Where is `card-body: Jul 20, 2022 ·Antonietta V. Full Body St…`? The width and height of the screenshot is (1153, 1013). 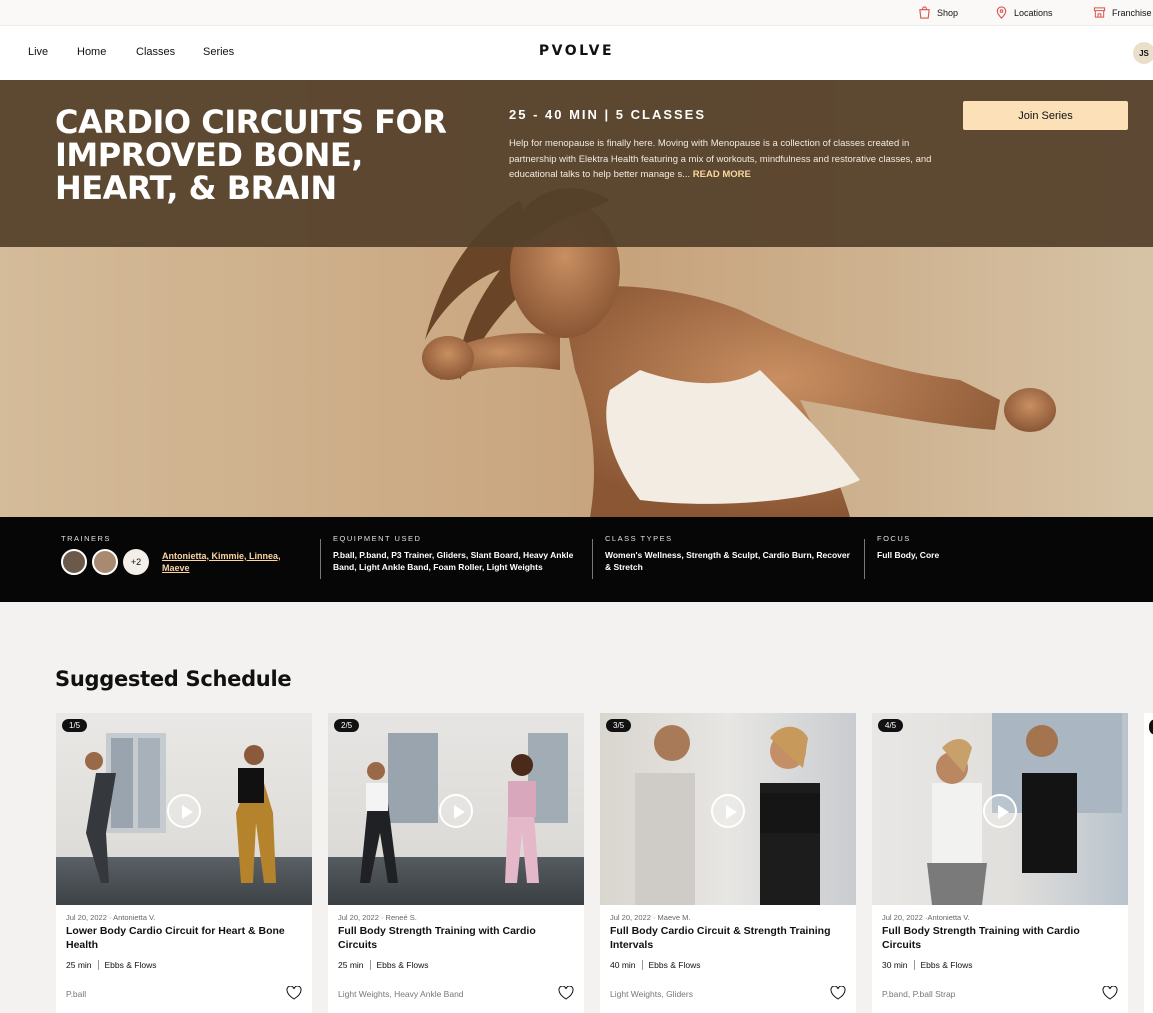
card-body: Jul 20, 2022 ·Antonietta V. Full Body St… is located at coordinates (1000, 941).